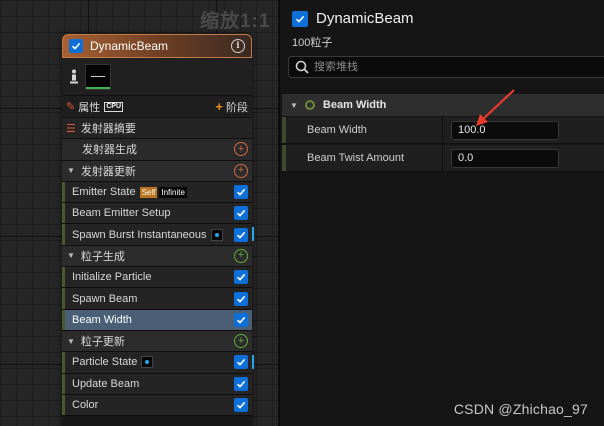 The width and height of the screenshot is (604, 426). What do you see at coordinates (157, 129) in the screenshot?
I see `emitter-summary-row: ☰ 发射器摘要` at bounding box center [157, 129].